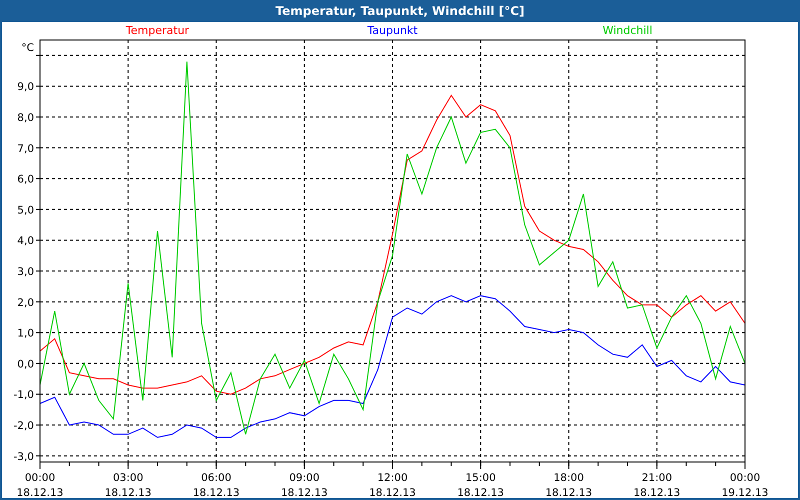 This screenshot has height=500, width=800. Describe the element at coordinates (628, 30) in the screenshot. I see `legend-label: Windchill` at that location.